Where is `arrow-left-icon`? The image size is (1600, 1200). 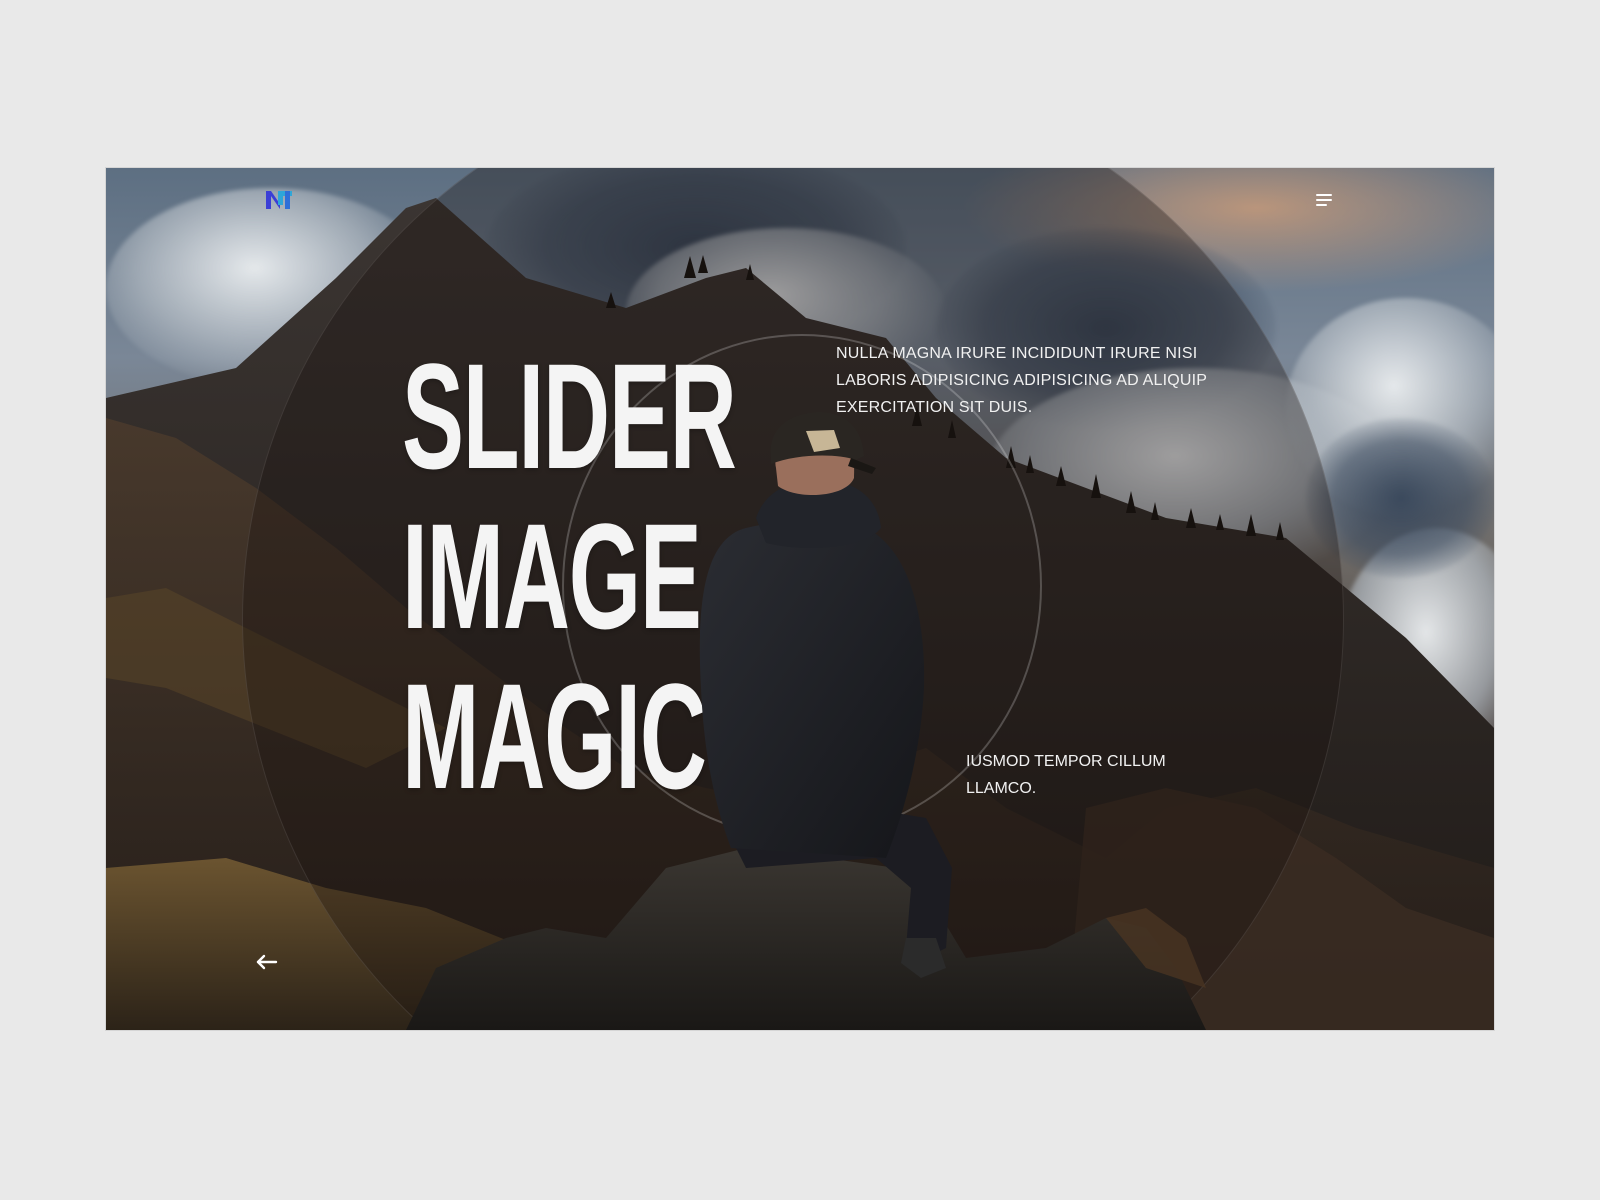 arrow-left-icon is located at coordinates (267, 962).